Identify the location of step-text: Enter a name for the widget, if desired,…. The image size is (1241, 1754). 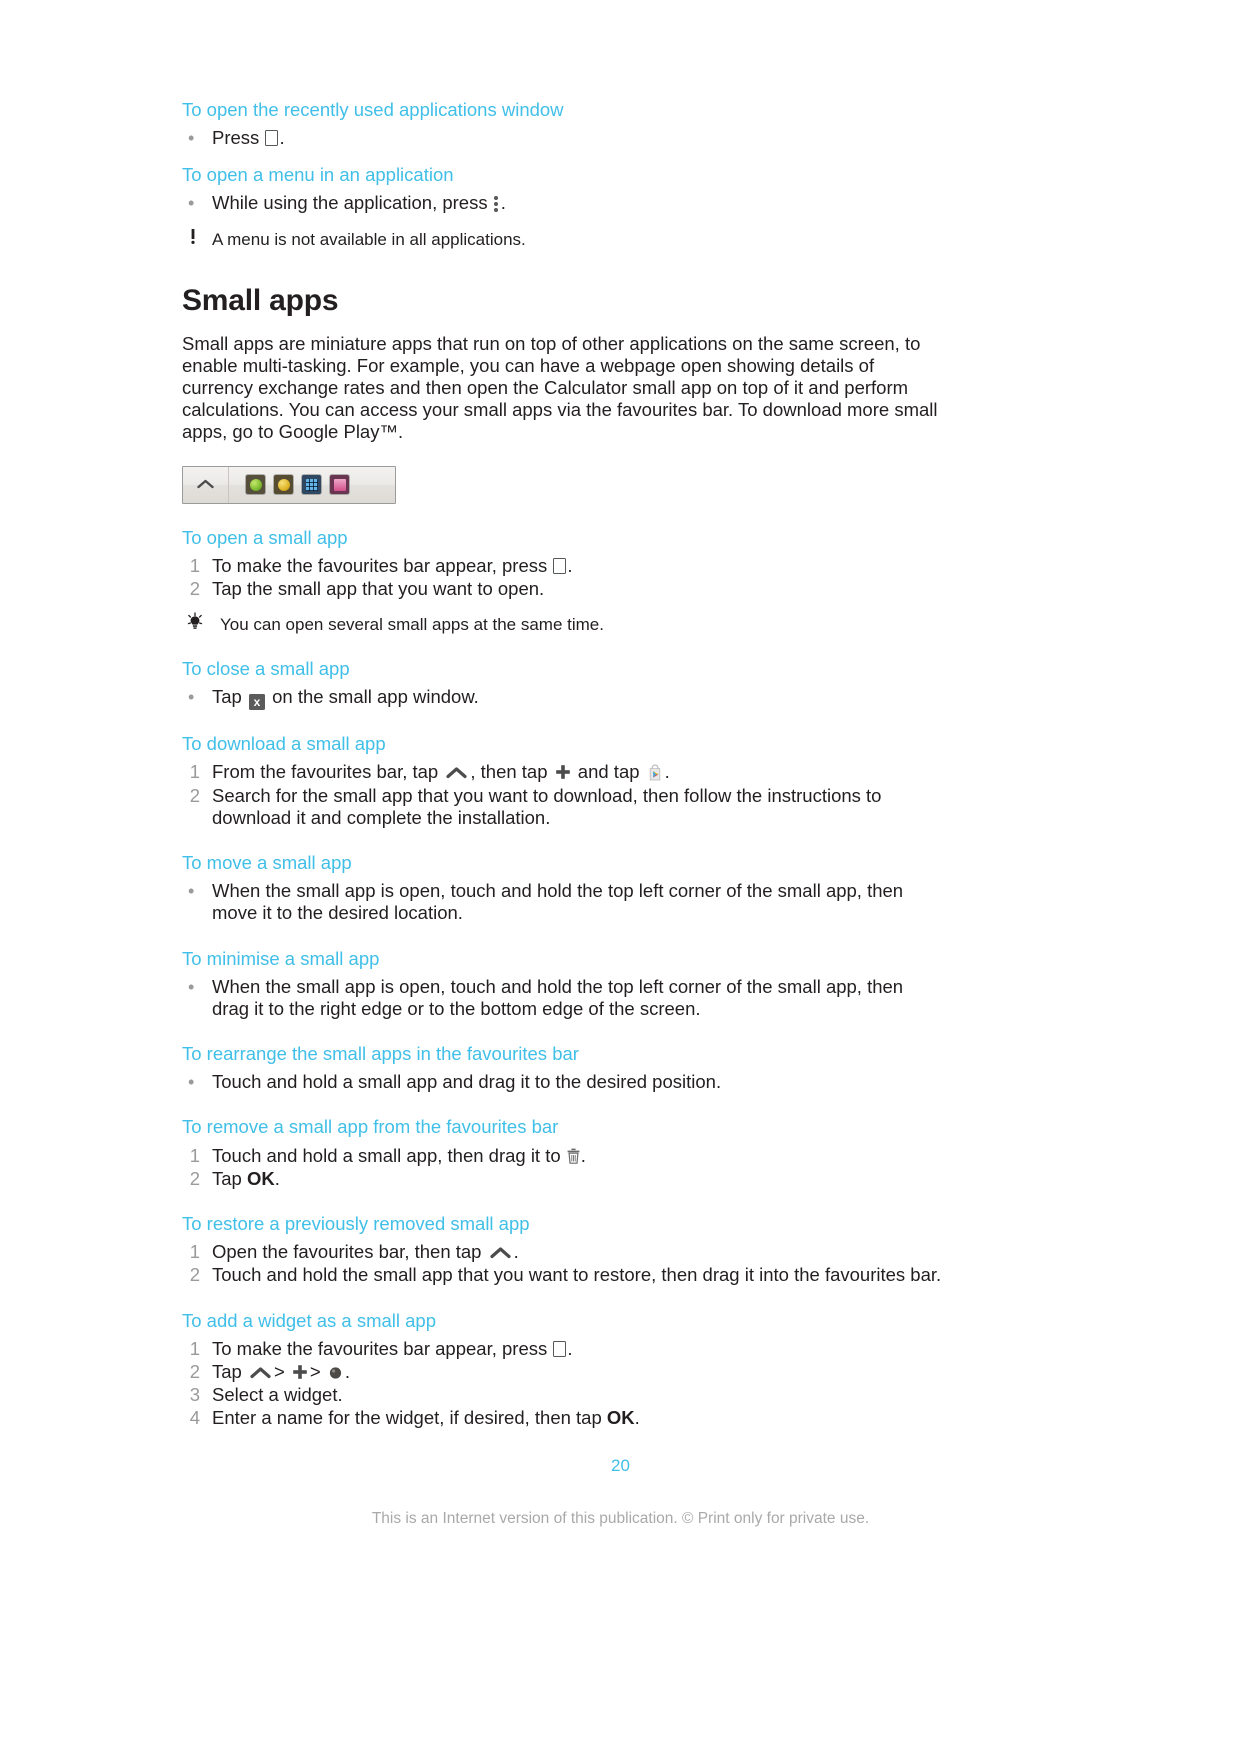
(407, 1418).